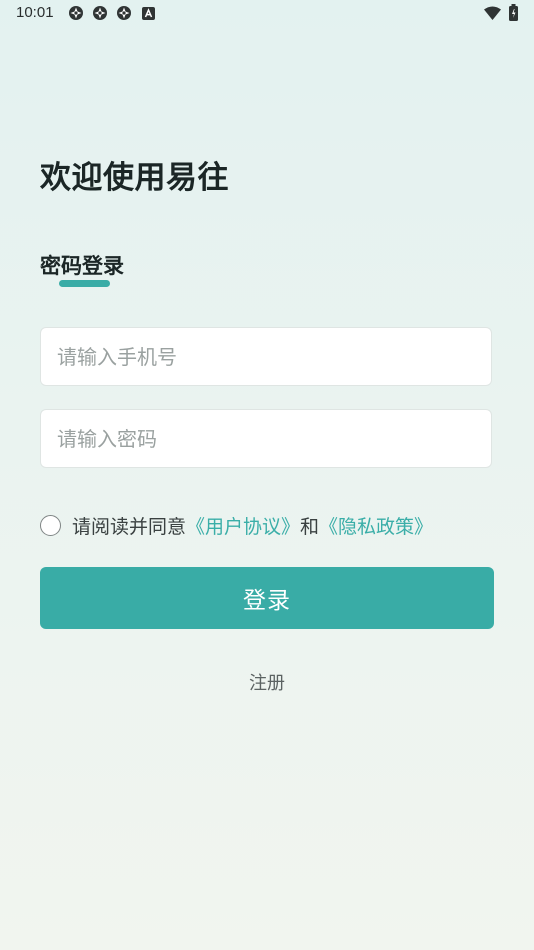 The height and width of the screenshot is (950, 534). I want to click on status-bar: 10:01, so click(267, 14).